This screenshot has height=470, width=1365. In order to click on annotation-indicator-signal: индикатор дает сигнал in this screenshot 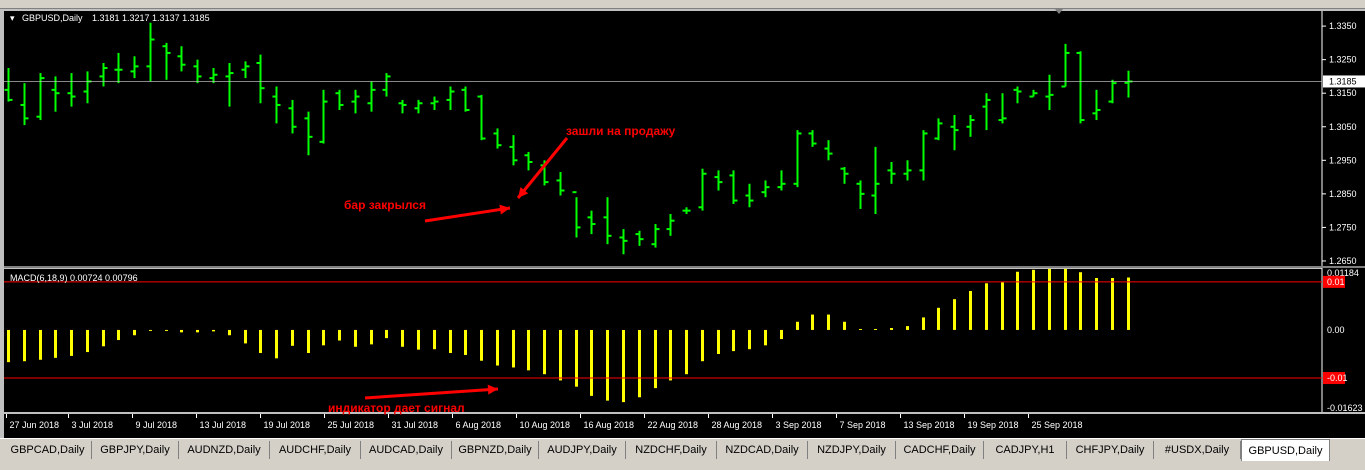, I will do `click(396, 408)`.